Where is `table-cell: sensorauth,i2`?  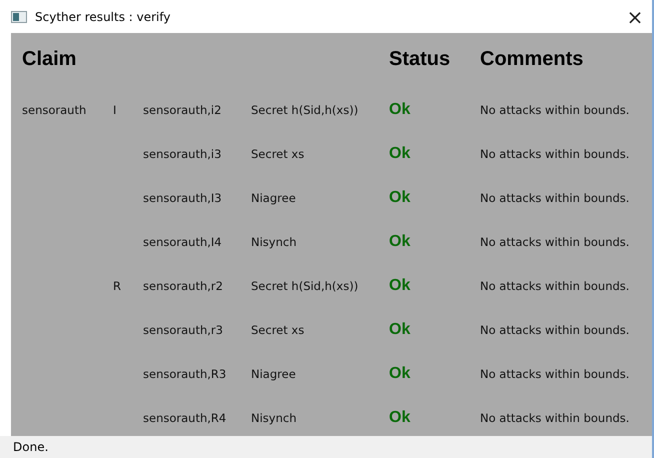
table-cell: sensorauth,i2 is located at coordinates (182, 110).